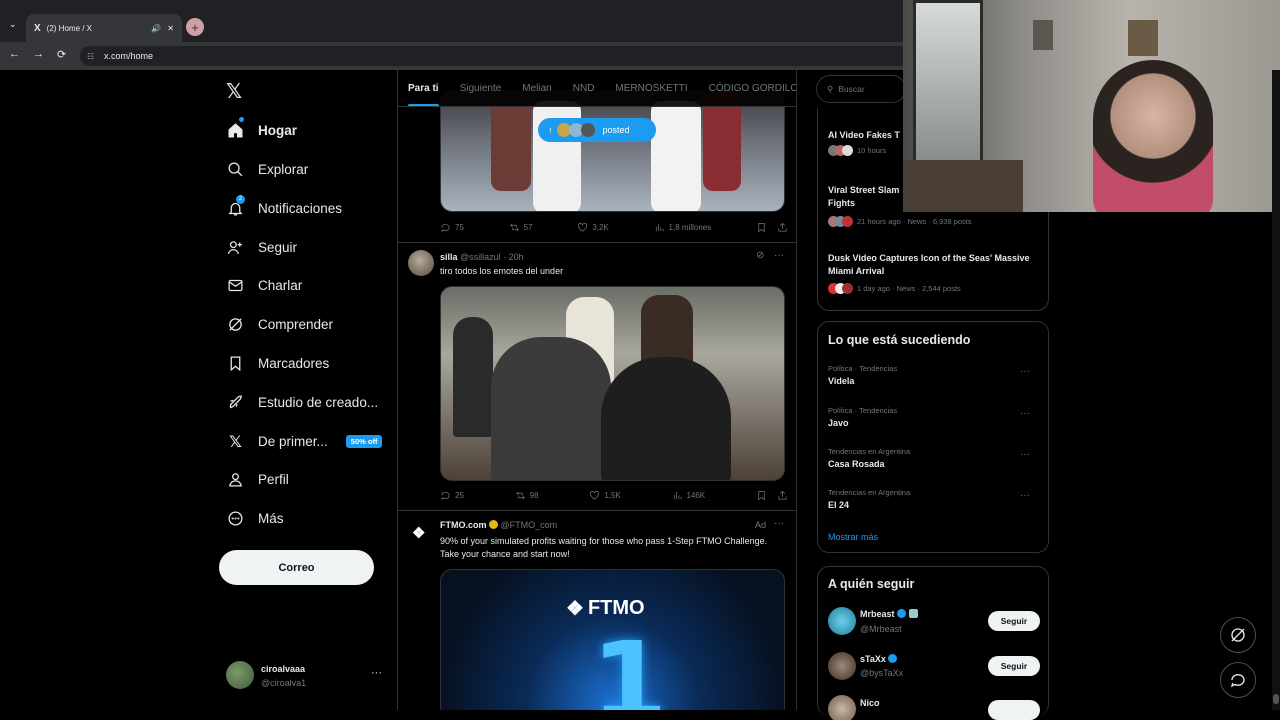 The image size is (1280, 720). What do you see at coordinates (934, 458) in the screenshot?
I see `trend-item: Tendencias en Argentina Casa Rosada ···` at bounding box center [934, 458].